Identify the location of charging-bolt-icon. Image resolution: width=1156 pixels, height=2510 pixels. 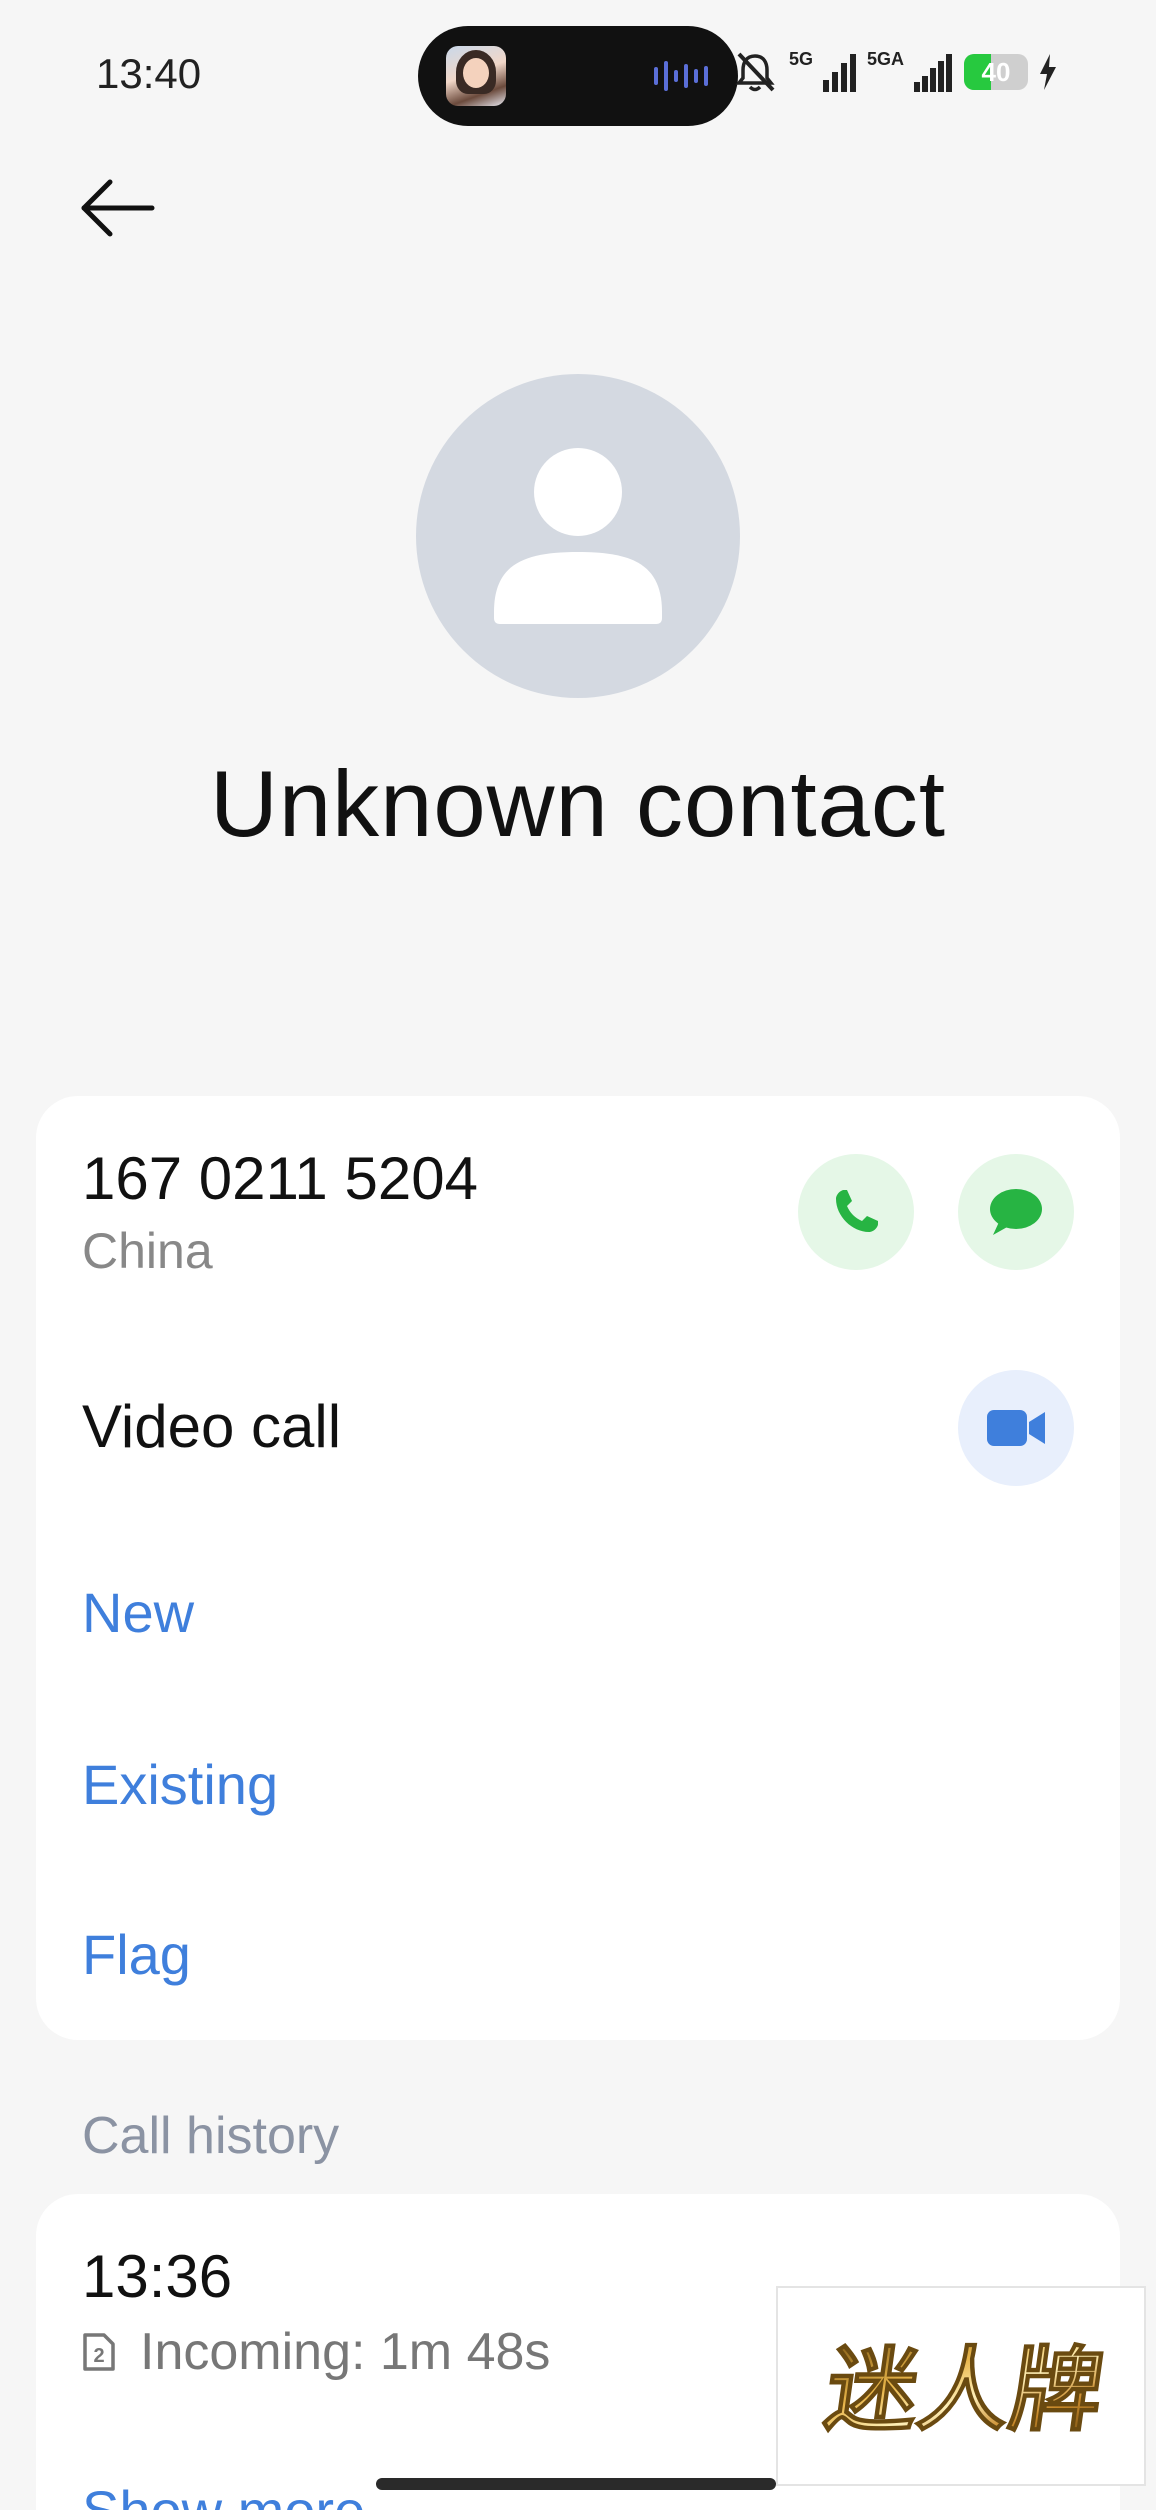
(1048, 72).